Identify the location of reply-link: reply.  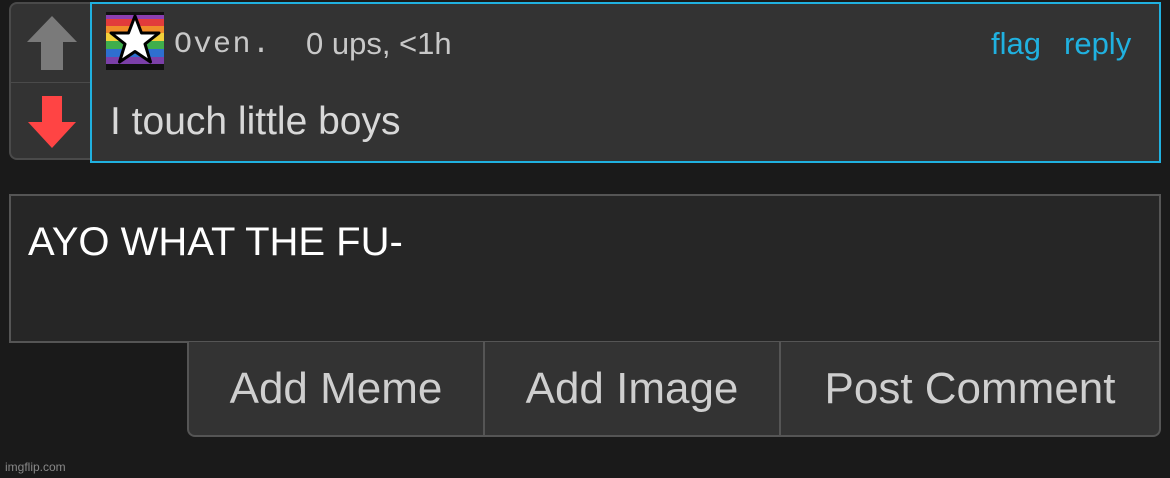
(1097, 44).